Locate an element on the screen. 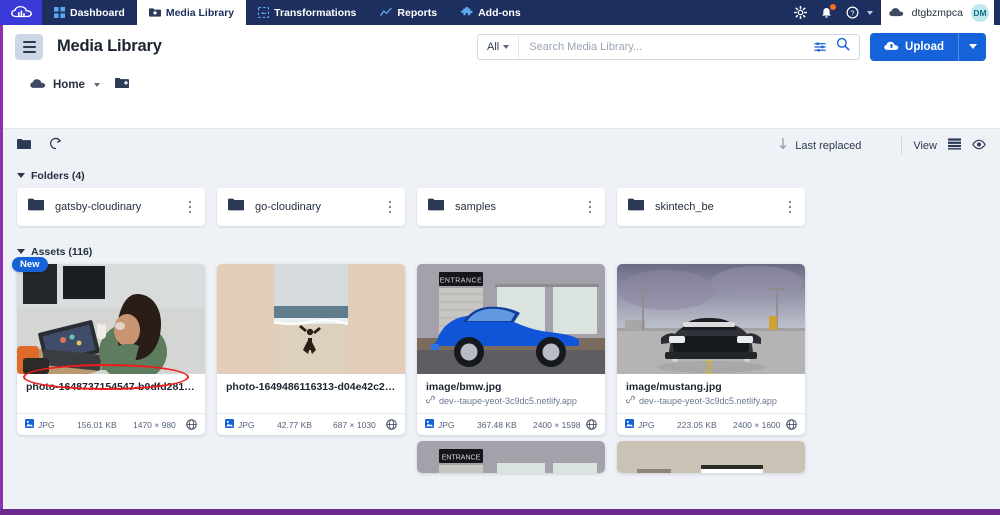 The image size is (1000, 515). asset-format: JPG is located at coordinates (451, 424).